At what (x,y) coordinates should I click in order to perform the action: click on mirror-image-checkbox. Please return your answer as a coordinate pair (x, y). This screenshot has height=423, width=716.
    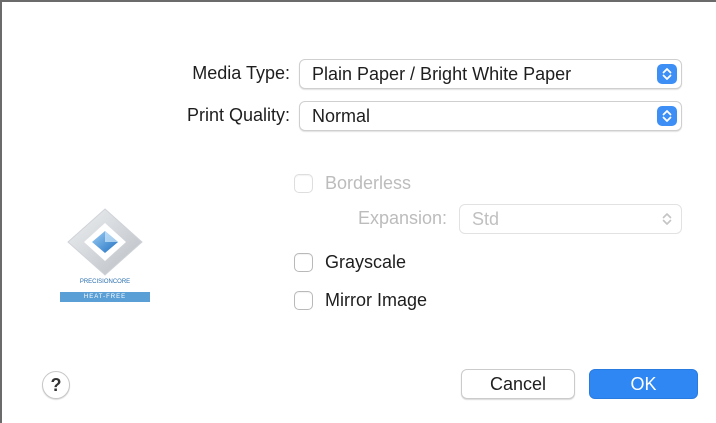
    Looking at the image, I should click on (303, 300).